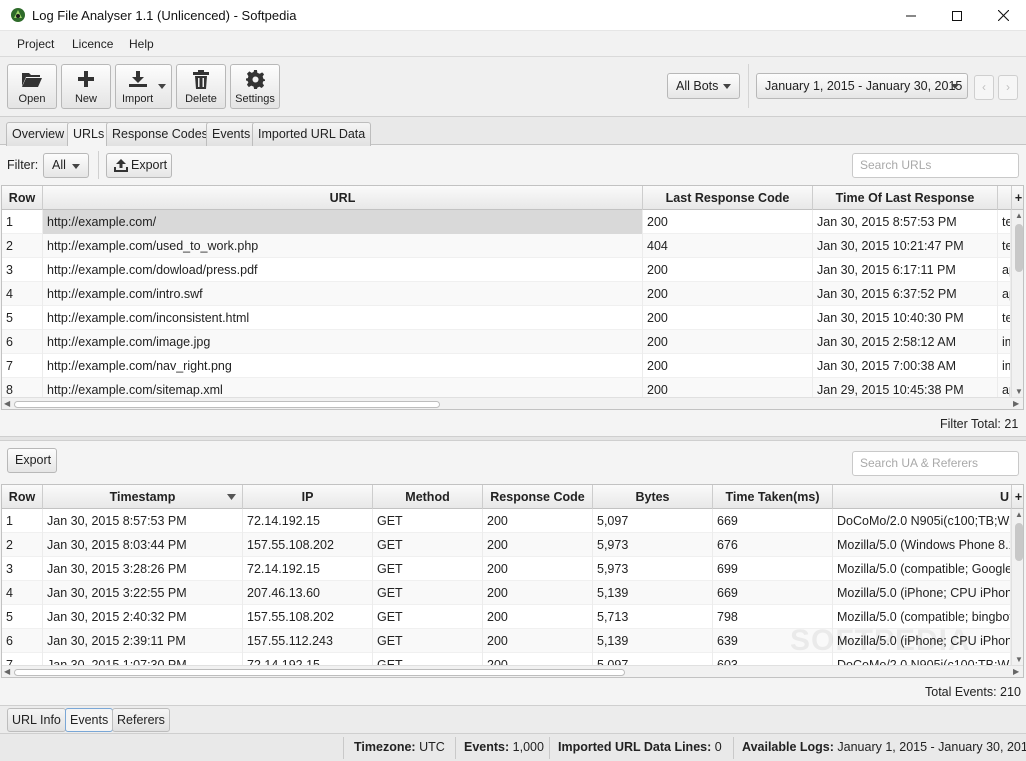 The height and width of the screenshot is (761, 1026). What do you see at coordinates (385, 747) in the screenshot?
I see `timezone-label: Timezone:` at bounding box center [385, 747].